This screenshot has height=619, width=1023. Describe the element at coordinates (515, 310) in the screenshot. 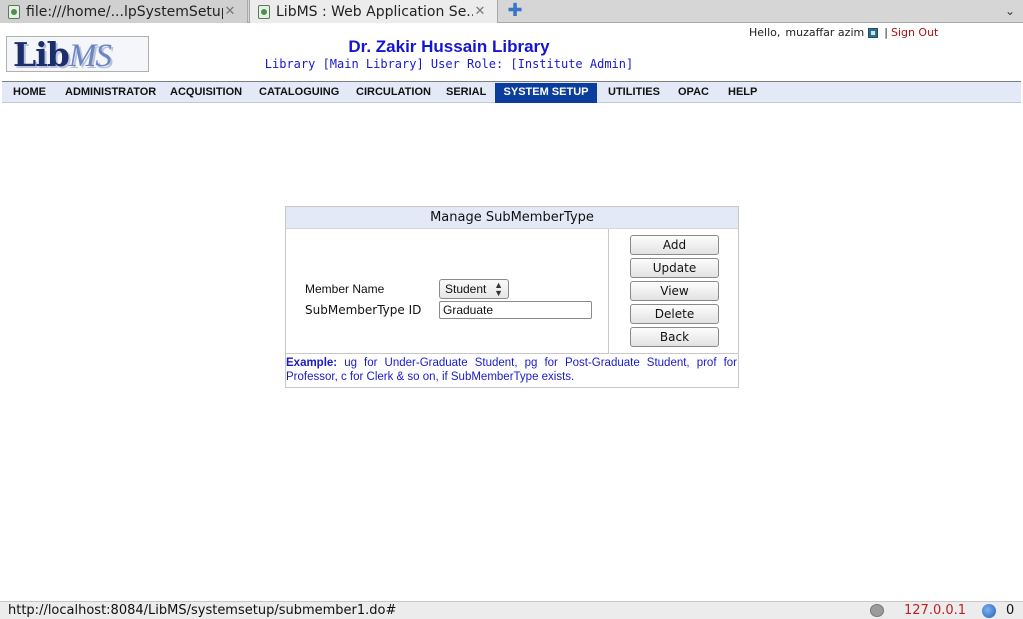

I see `submembertype-id-input: Graduate` at that location.